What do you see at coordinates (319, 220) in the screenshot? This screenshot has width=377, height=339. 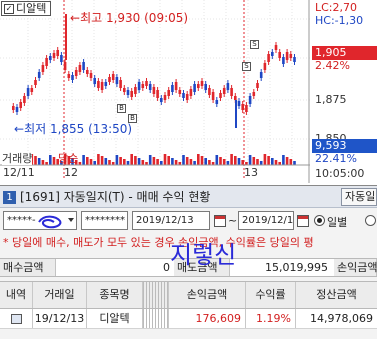 I see `daily-radio` at bounding box center [319, 220].